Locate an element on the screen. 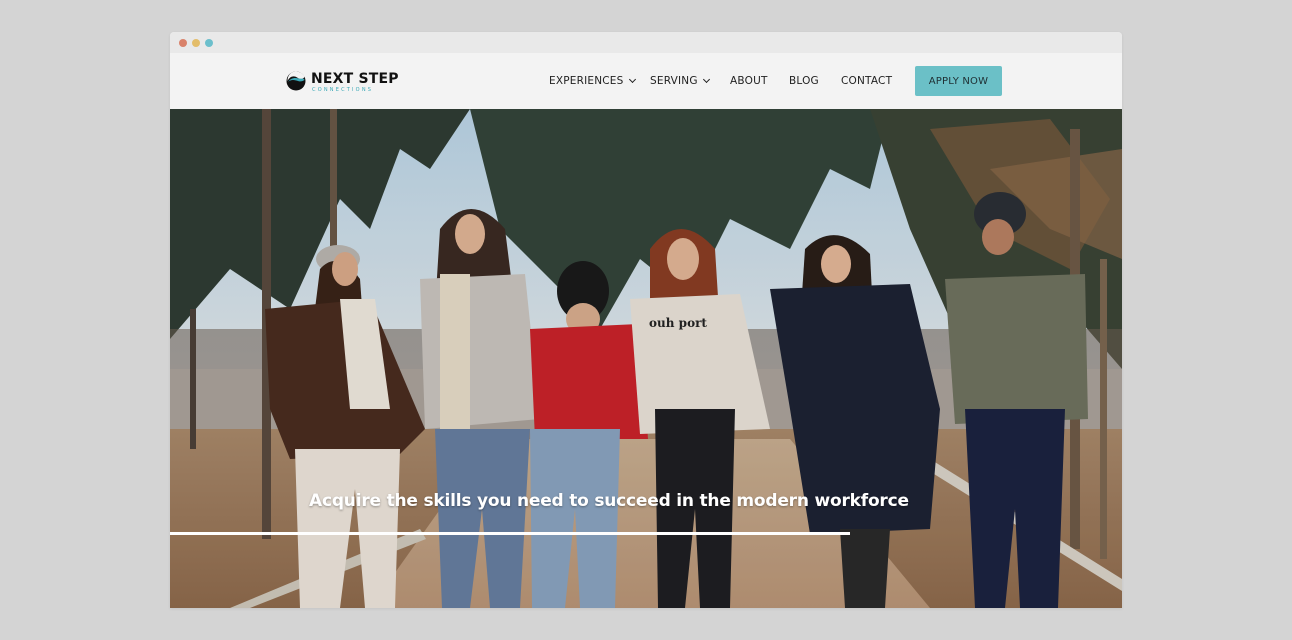 The image size is (1292, 640). nav-item-experiences: EXPERIENCES is located at coordinates (592, 81).